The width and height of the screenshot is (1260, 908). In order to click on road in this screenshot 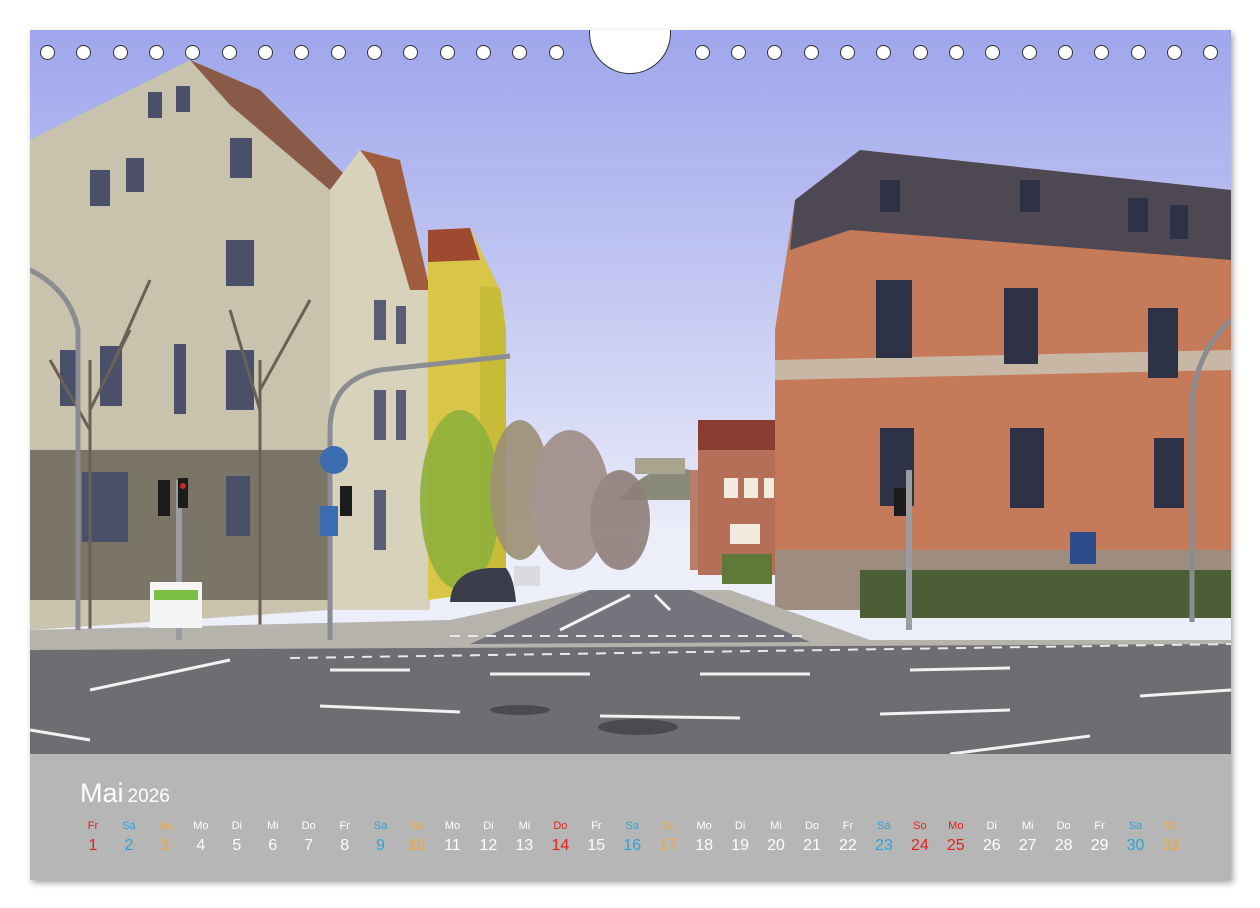, I will do `click(630, 699)`.